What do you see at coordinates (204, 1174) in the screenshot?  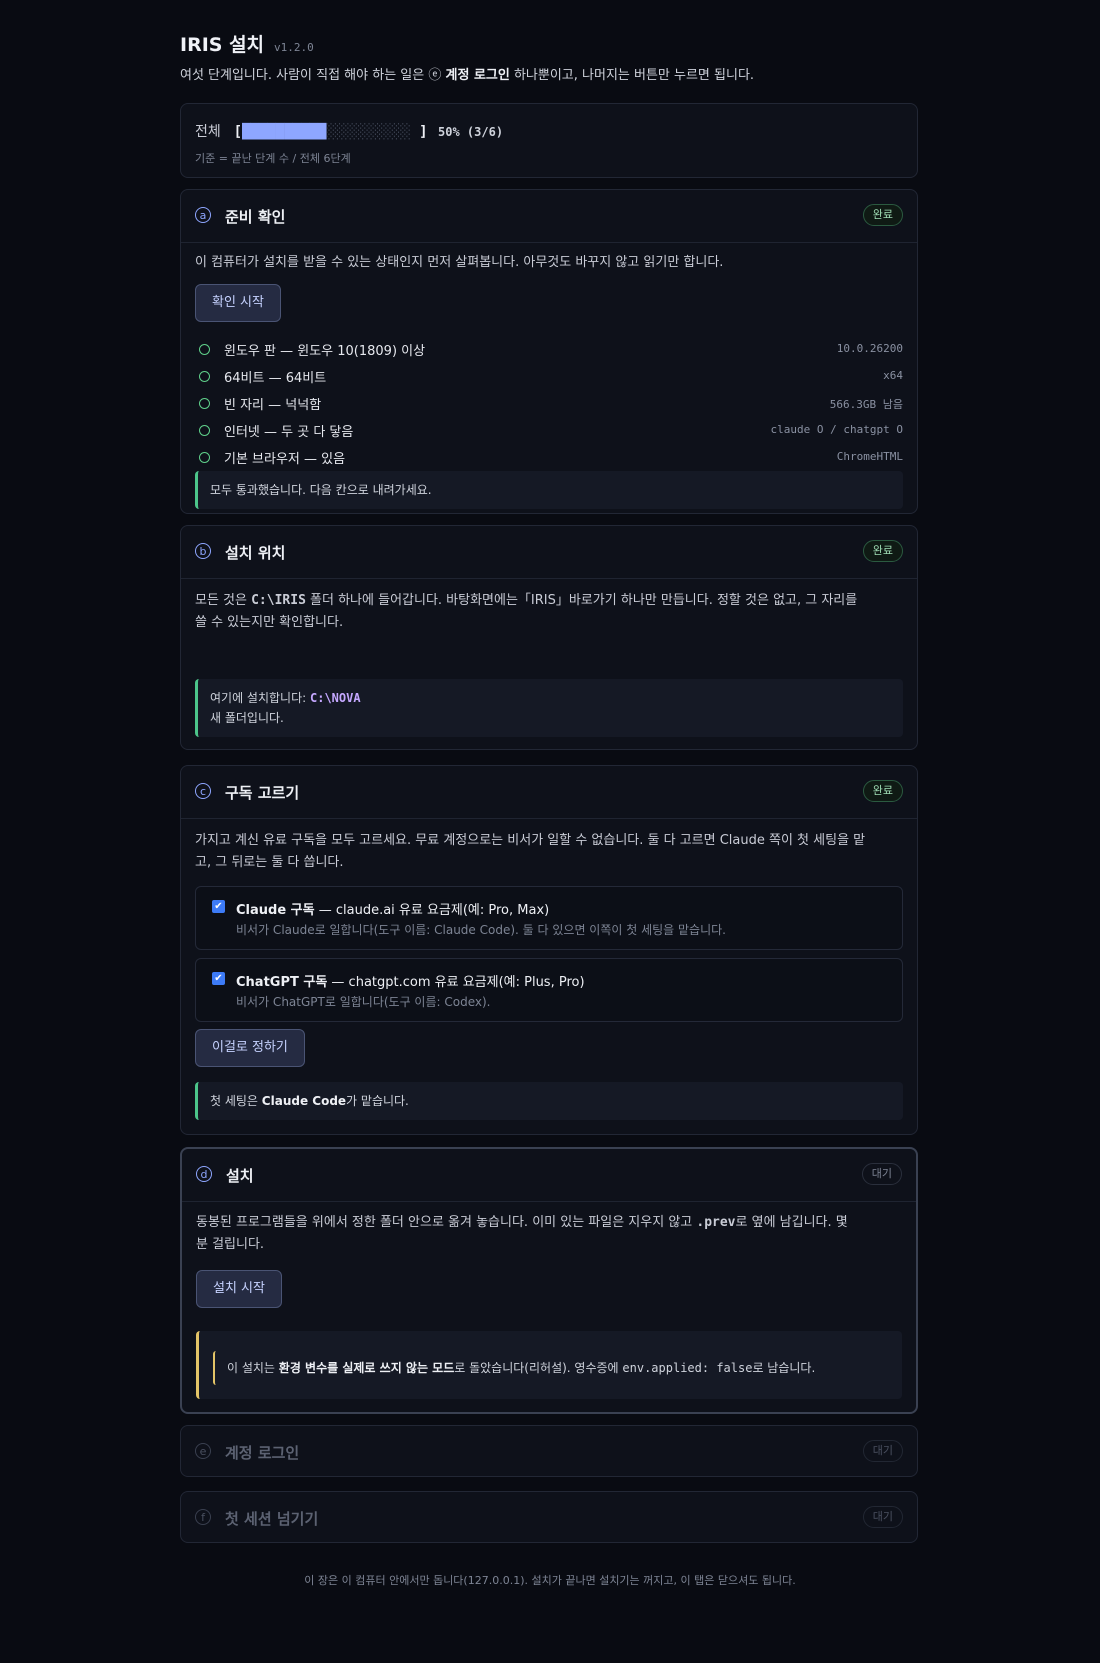 I see `circled-d-icon: d` at bounding box center [204, 1174].